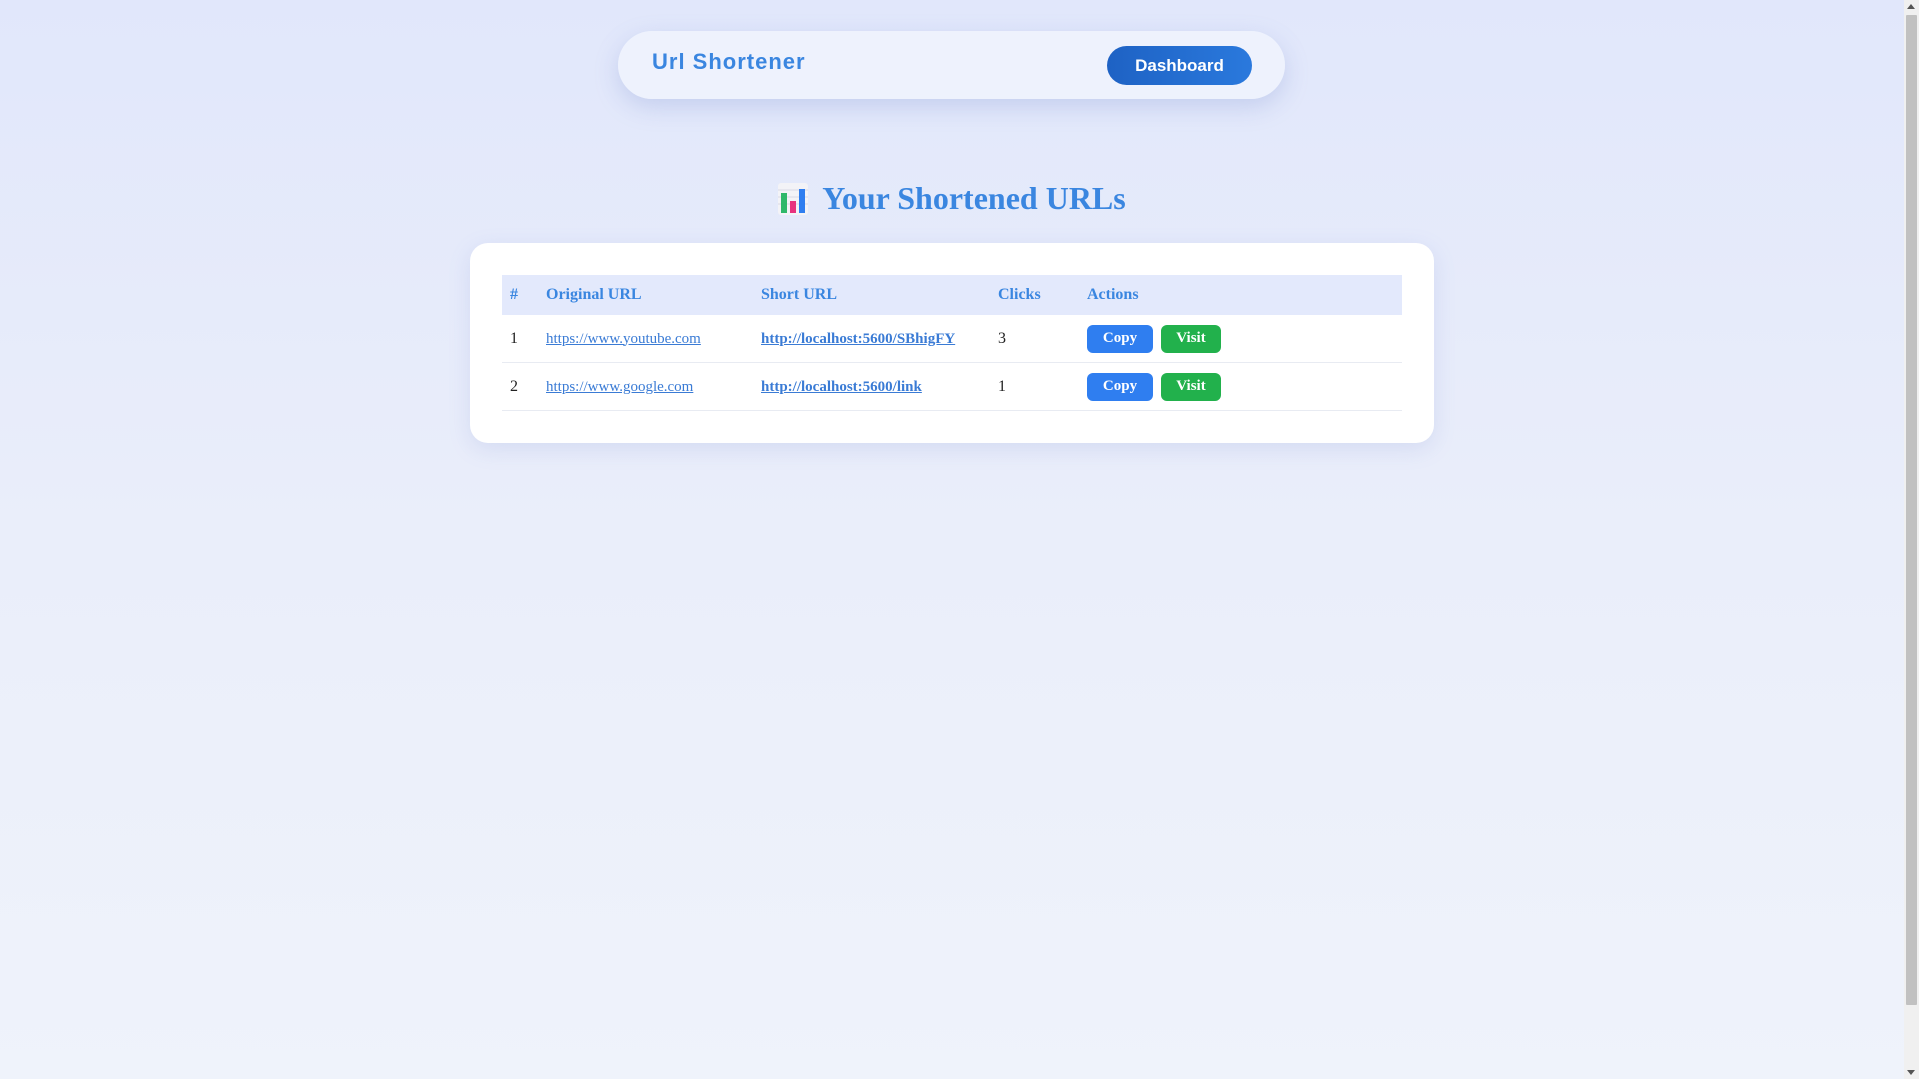 The image size is (1919, 1079). I want to click on column-header-original-url: Original URL, so click(594, 294).